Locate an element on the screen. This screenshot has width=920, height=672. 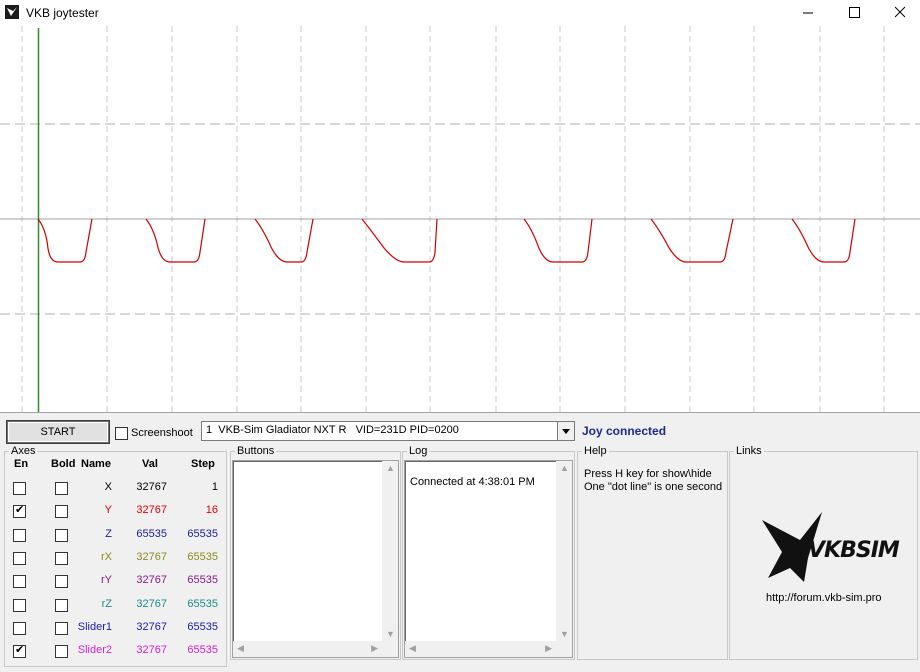
axis-name: Y is located at coordinates (108, 510).